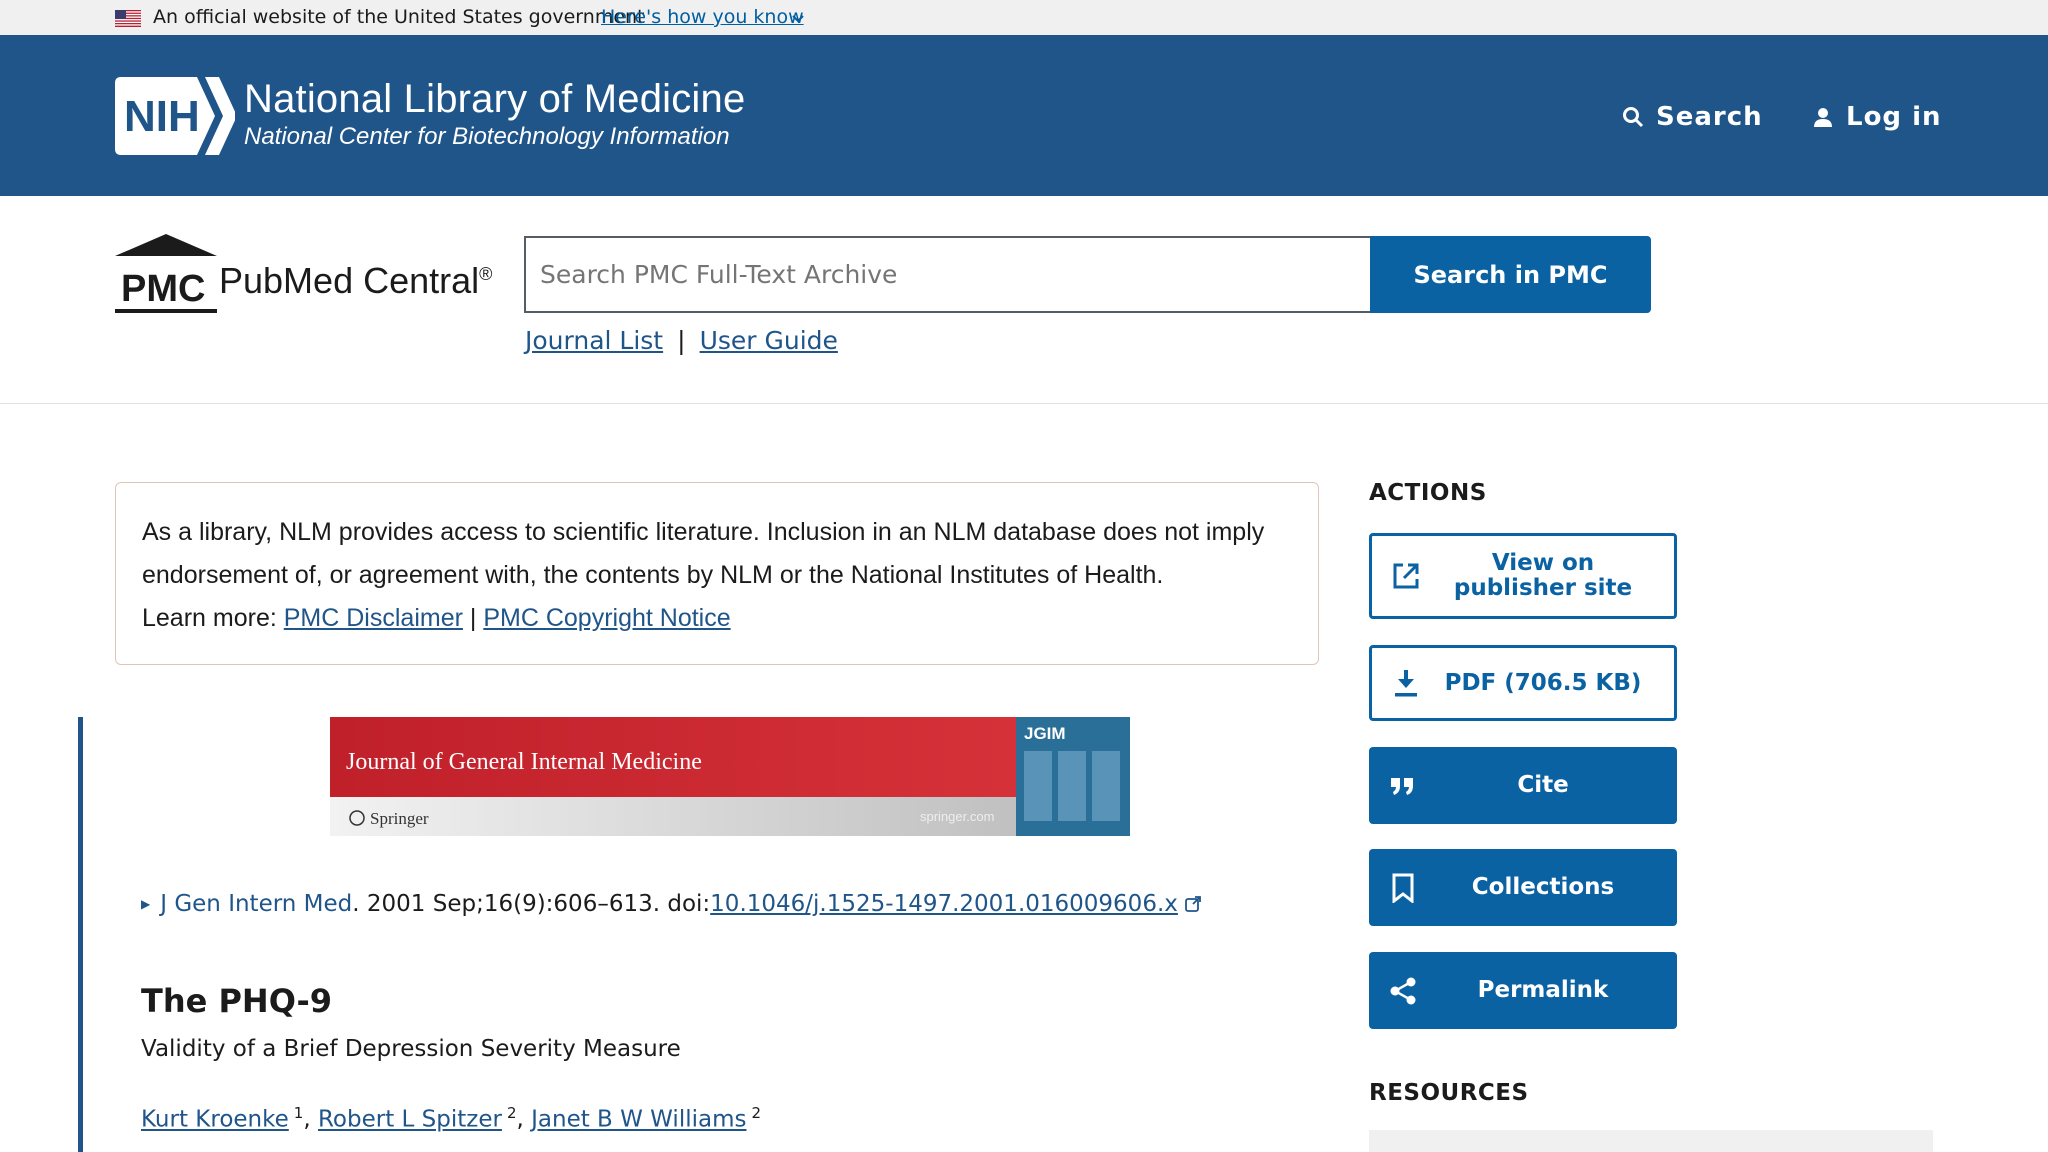  I want to click on header-login-button: Log in, so click(1877, 117).